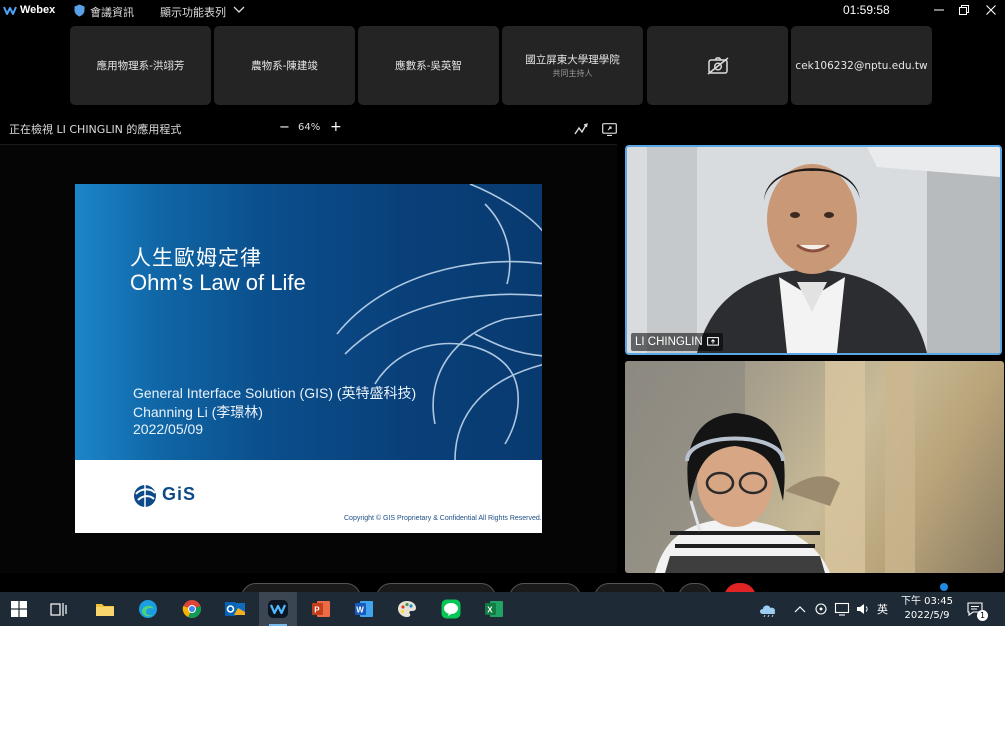 This screenshot has height=739, width=1005. I want to click on svg-text: X, so click(490, 610).